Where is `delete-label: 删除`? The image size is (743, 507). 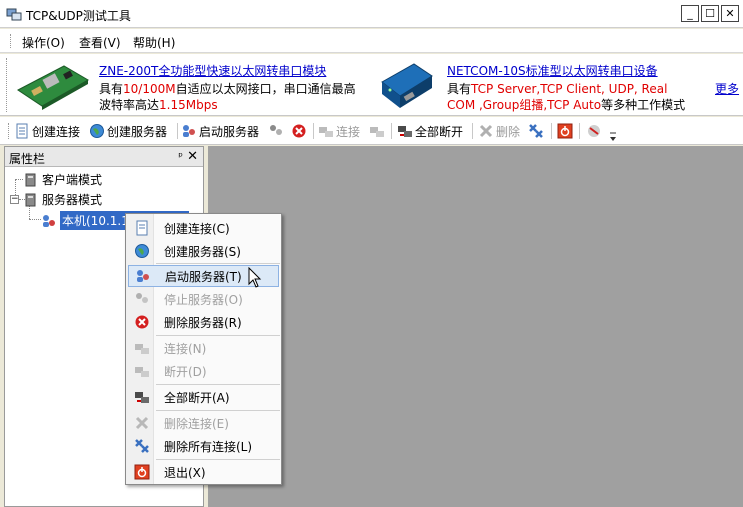 delete-label: 删除 is located at coordinates (508, 131).